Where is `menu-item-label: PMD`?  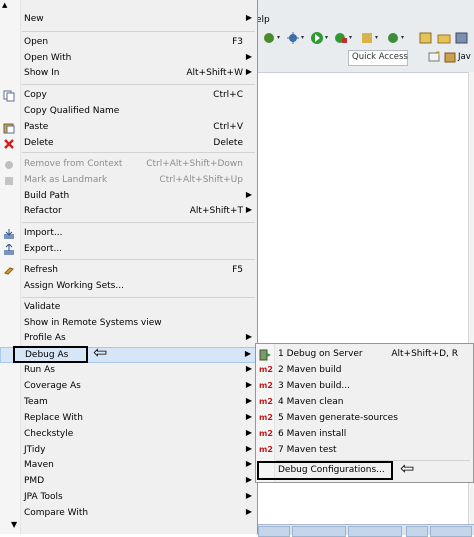 menu-item-label: PMD is located at coordinates (34, 481).